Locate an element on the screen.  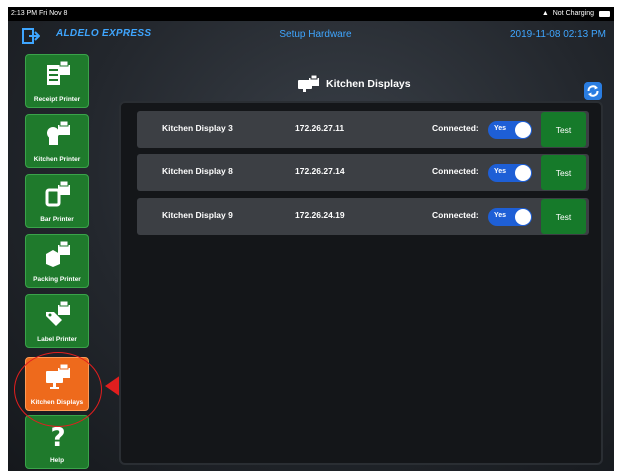
sidebar-item-receipt-printer: Receipt Printer is located at coordinates (57, 81).